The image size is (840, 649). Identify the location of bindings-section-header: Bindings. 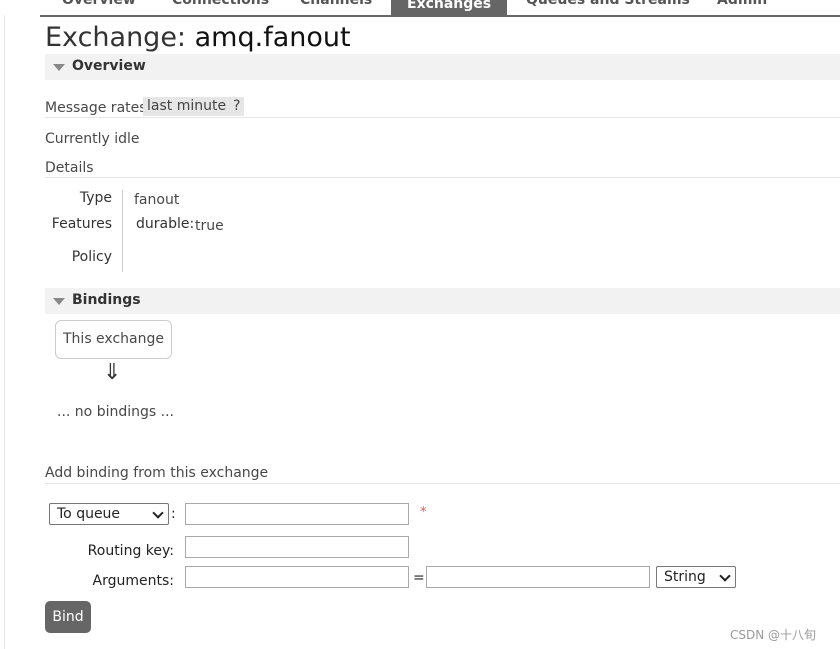
(442, 301).